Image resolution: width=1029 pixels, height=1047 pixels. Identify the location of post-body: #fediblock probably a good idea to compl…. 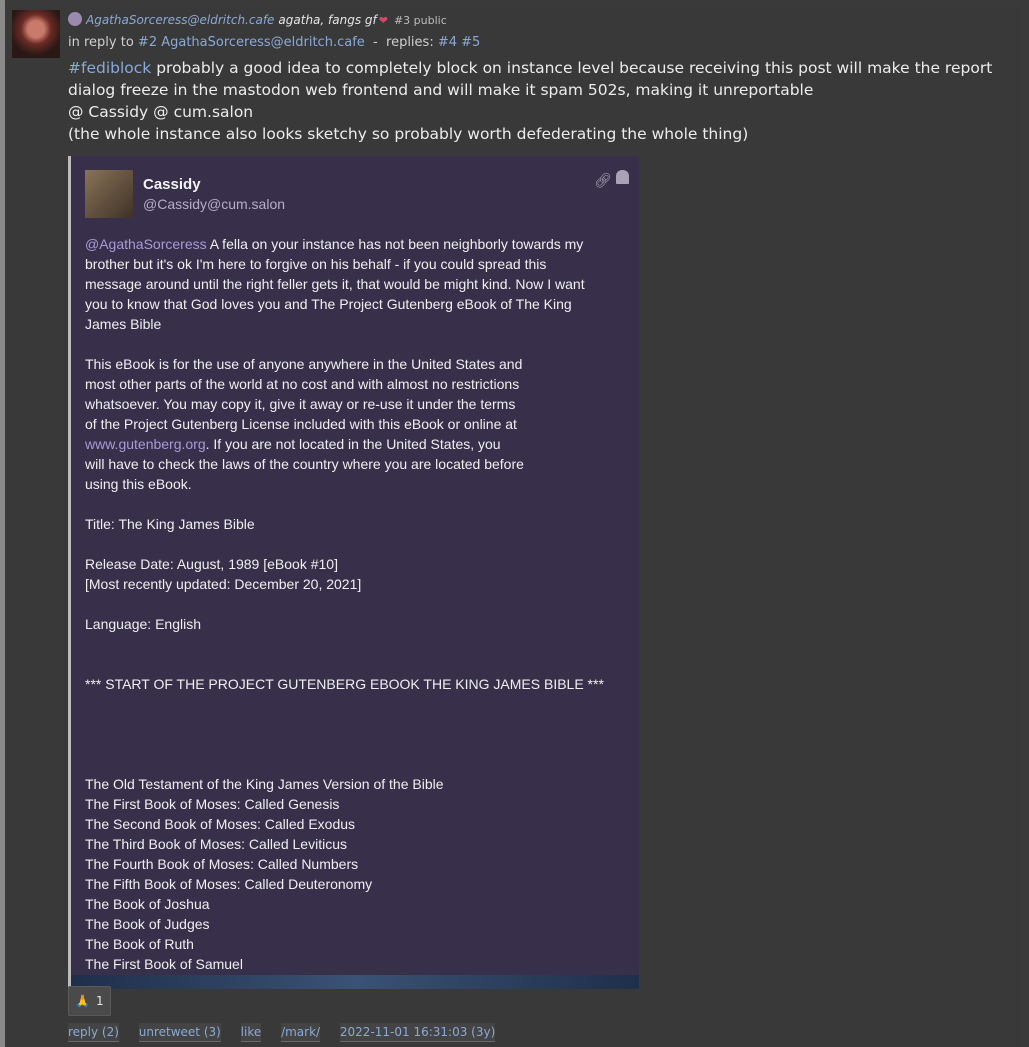
(543, 101).